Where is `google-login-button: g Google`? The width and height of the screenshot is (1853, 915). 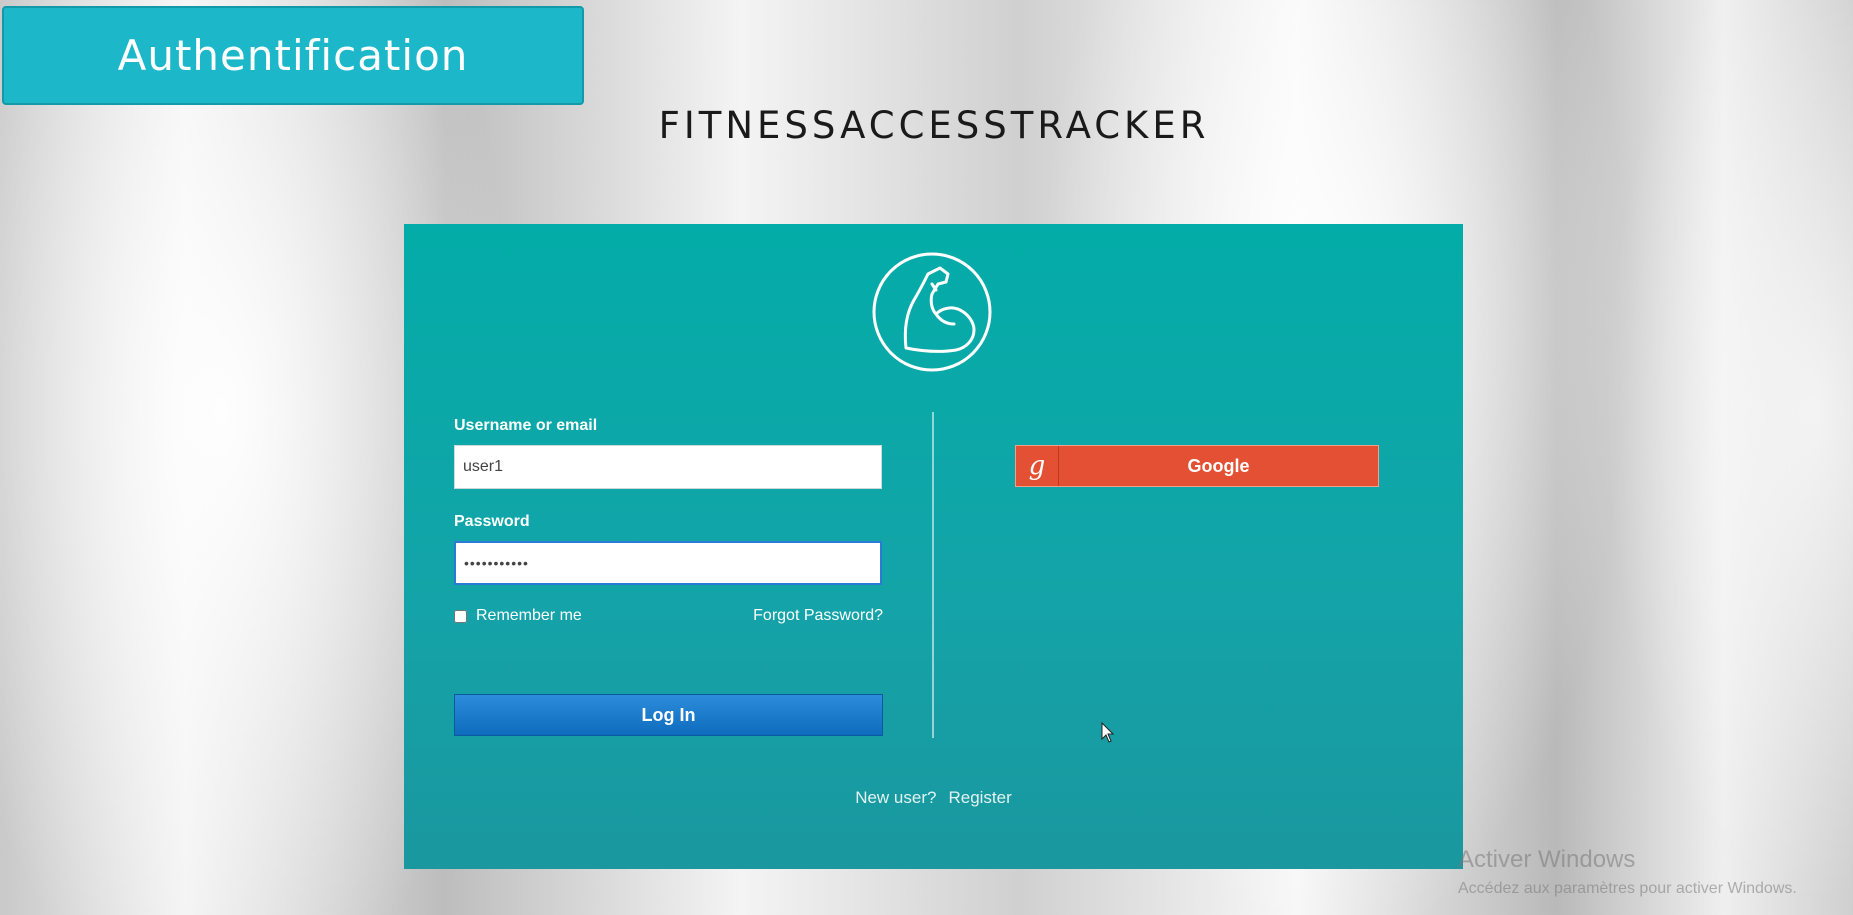 google-login-button: g Google is located at coordinates (1197, 466).